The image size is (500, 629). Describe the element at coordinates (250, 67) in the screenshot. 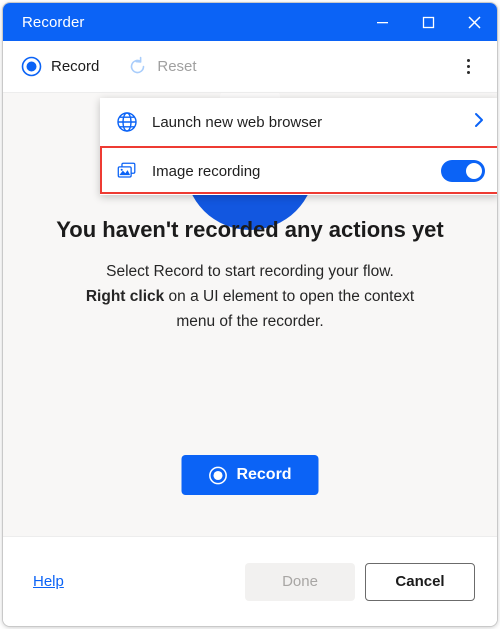

I see `toolbar: Record Reset` at that location.